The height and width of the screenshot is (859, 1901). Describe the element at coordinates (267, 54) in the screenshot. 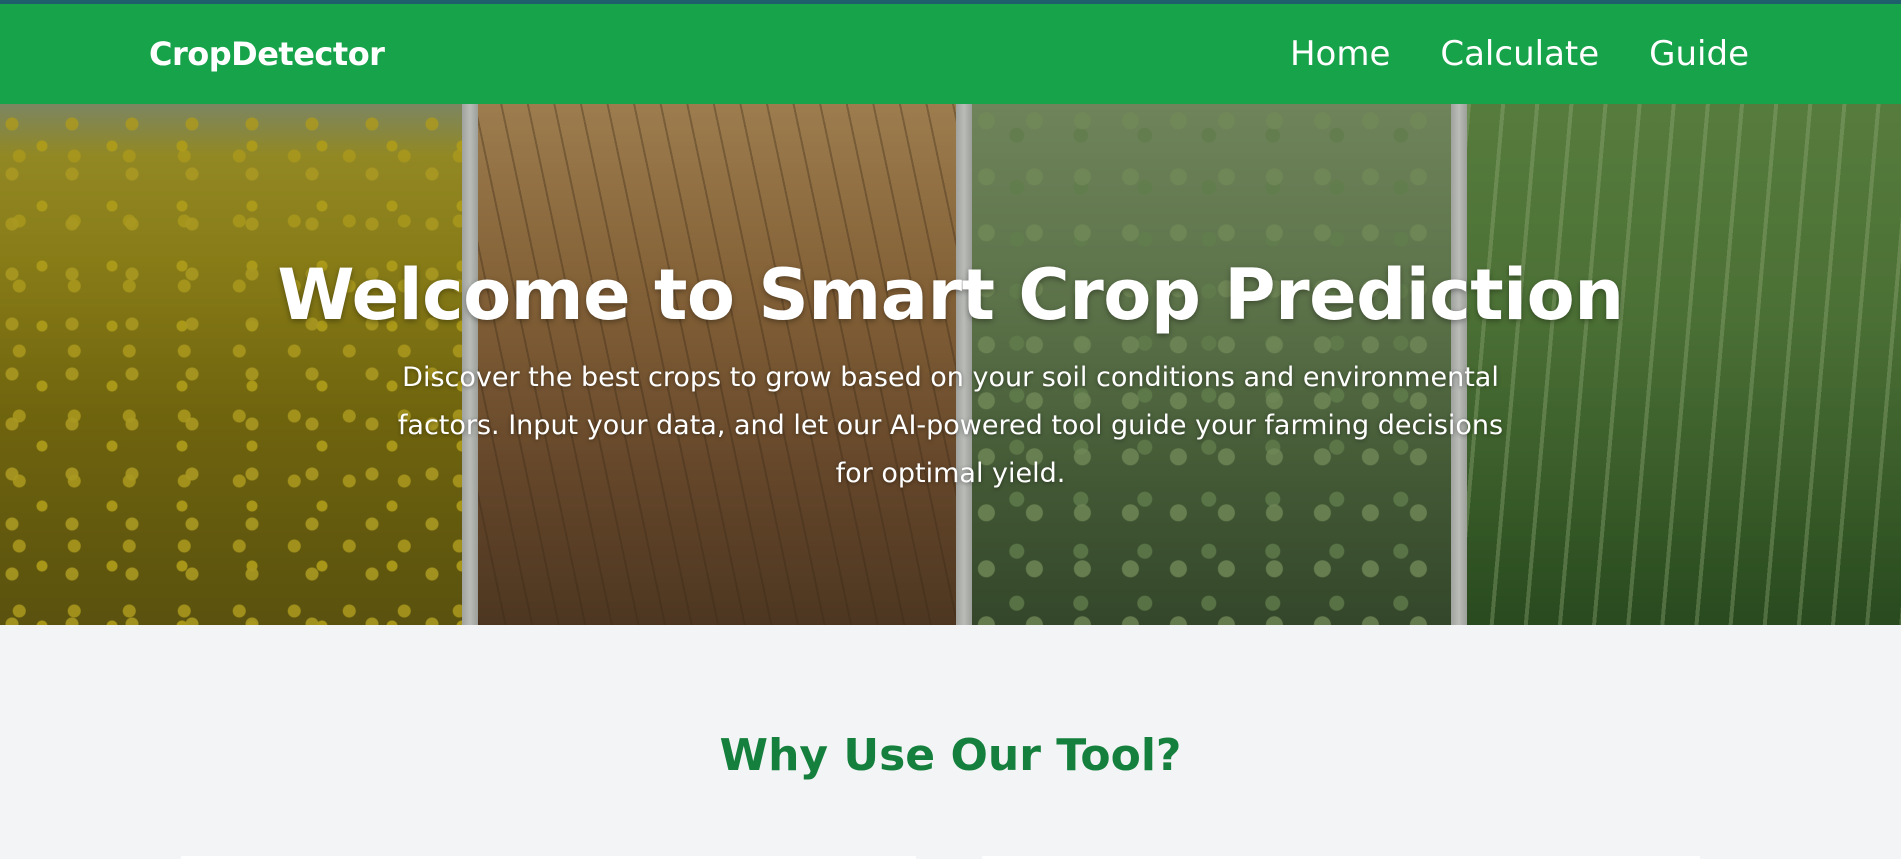

I see `brand-logo: CropDetector` at that location.